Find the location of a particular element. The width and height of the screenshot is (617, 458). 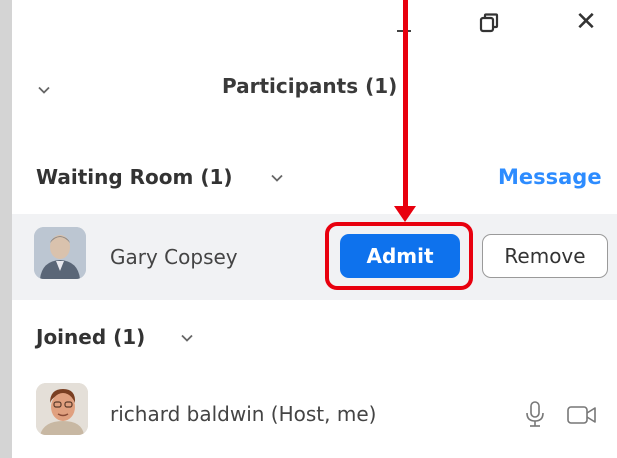

video-camera-icon is located at coordinates (582, 415).